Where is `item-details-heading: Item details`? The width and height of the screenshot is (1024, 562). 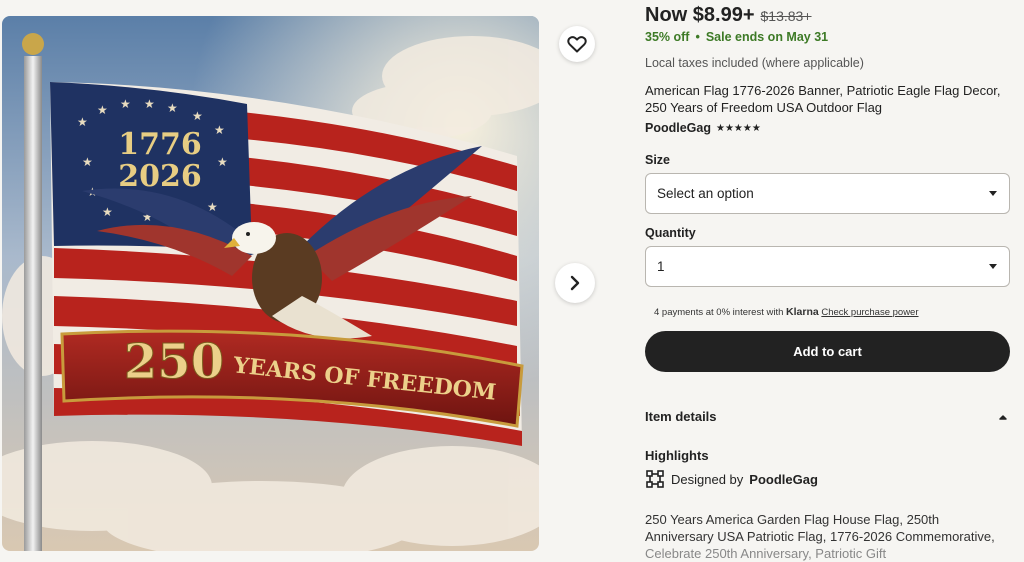
item-details-heading: Item details is located at coordinates (681, 416).